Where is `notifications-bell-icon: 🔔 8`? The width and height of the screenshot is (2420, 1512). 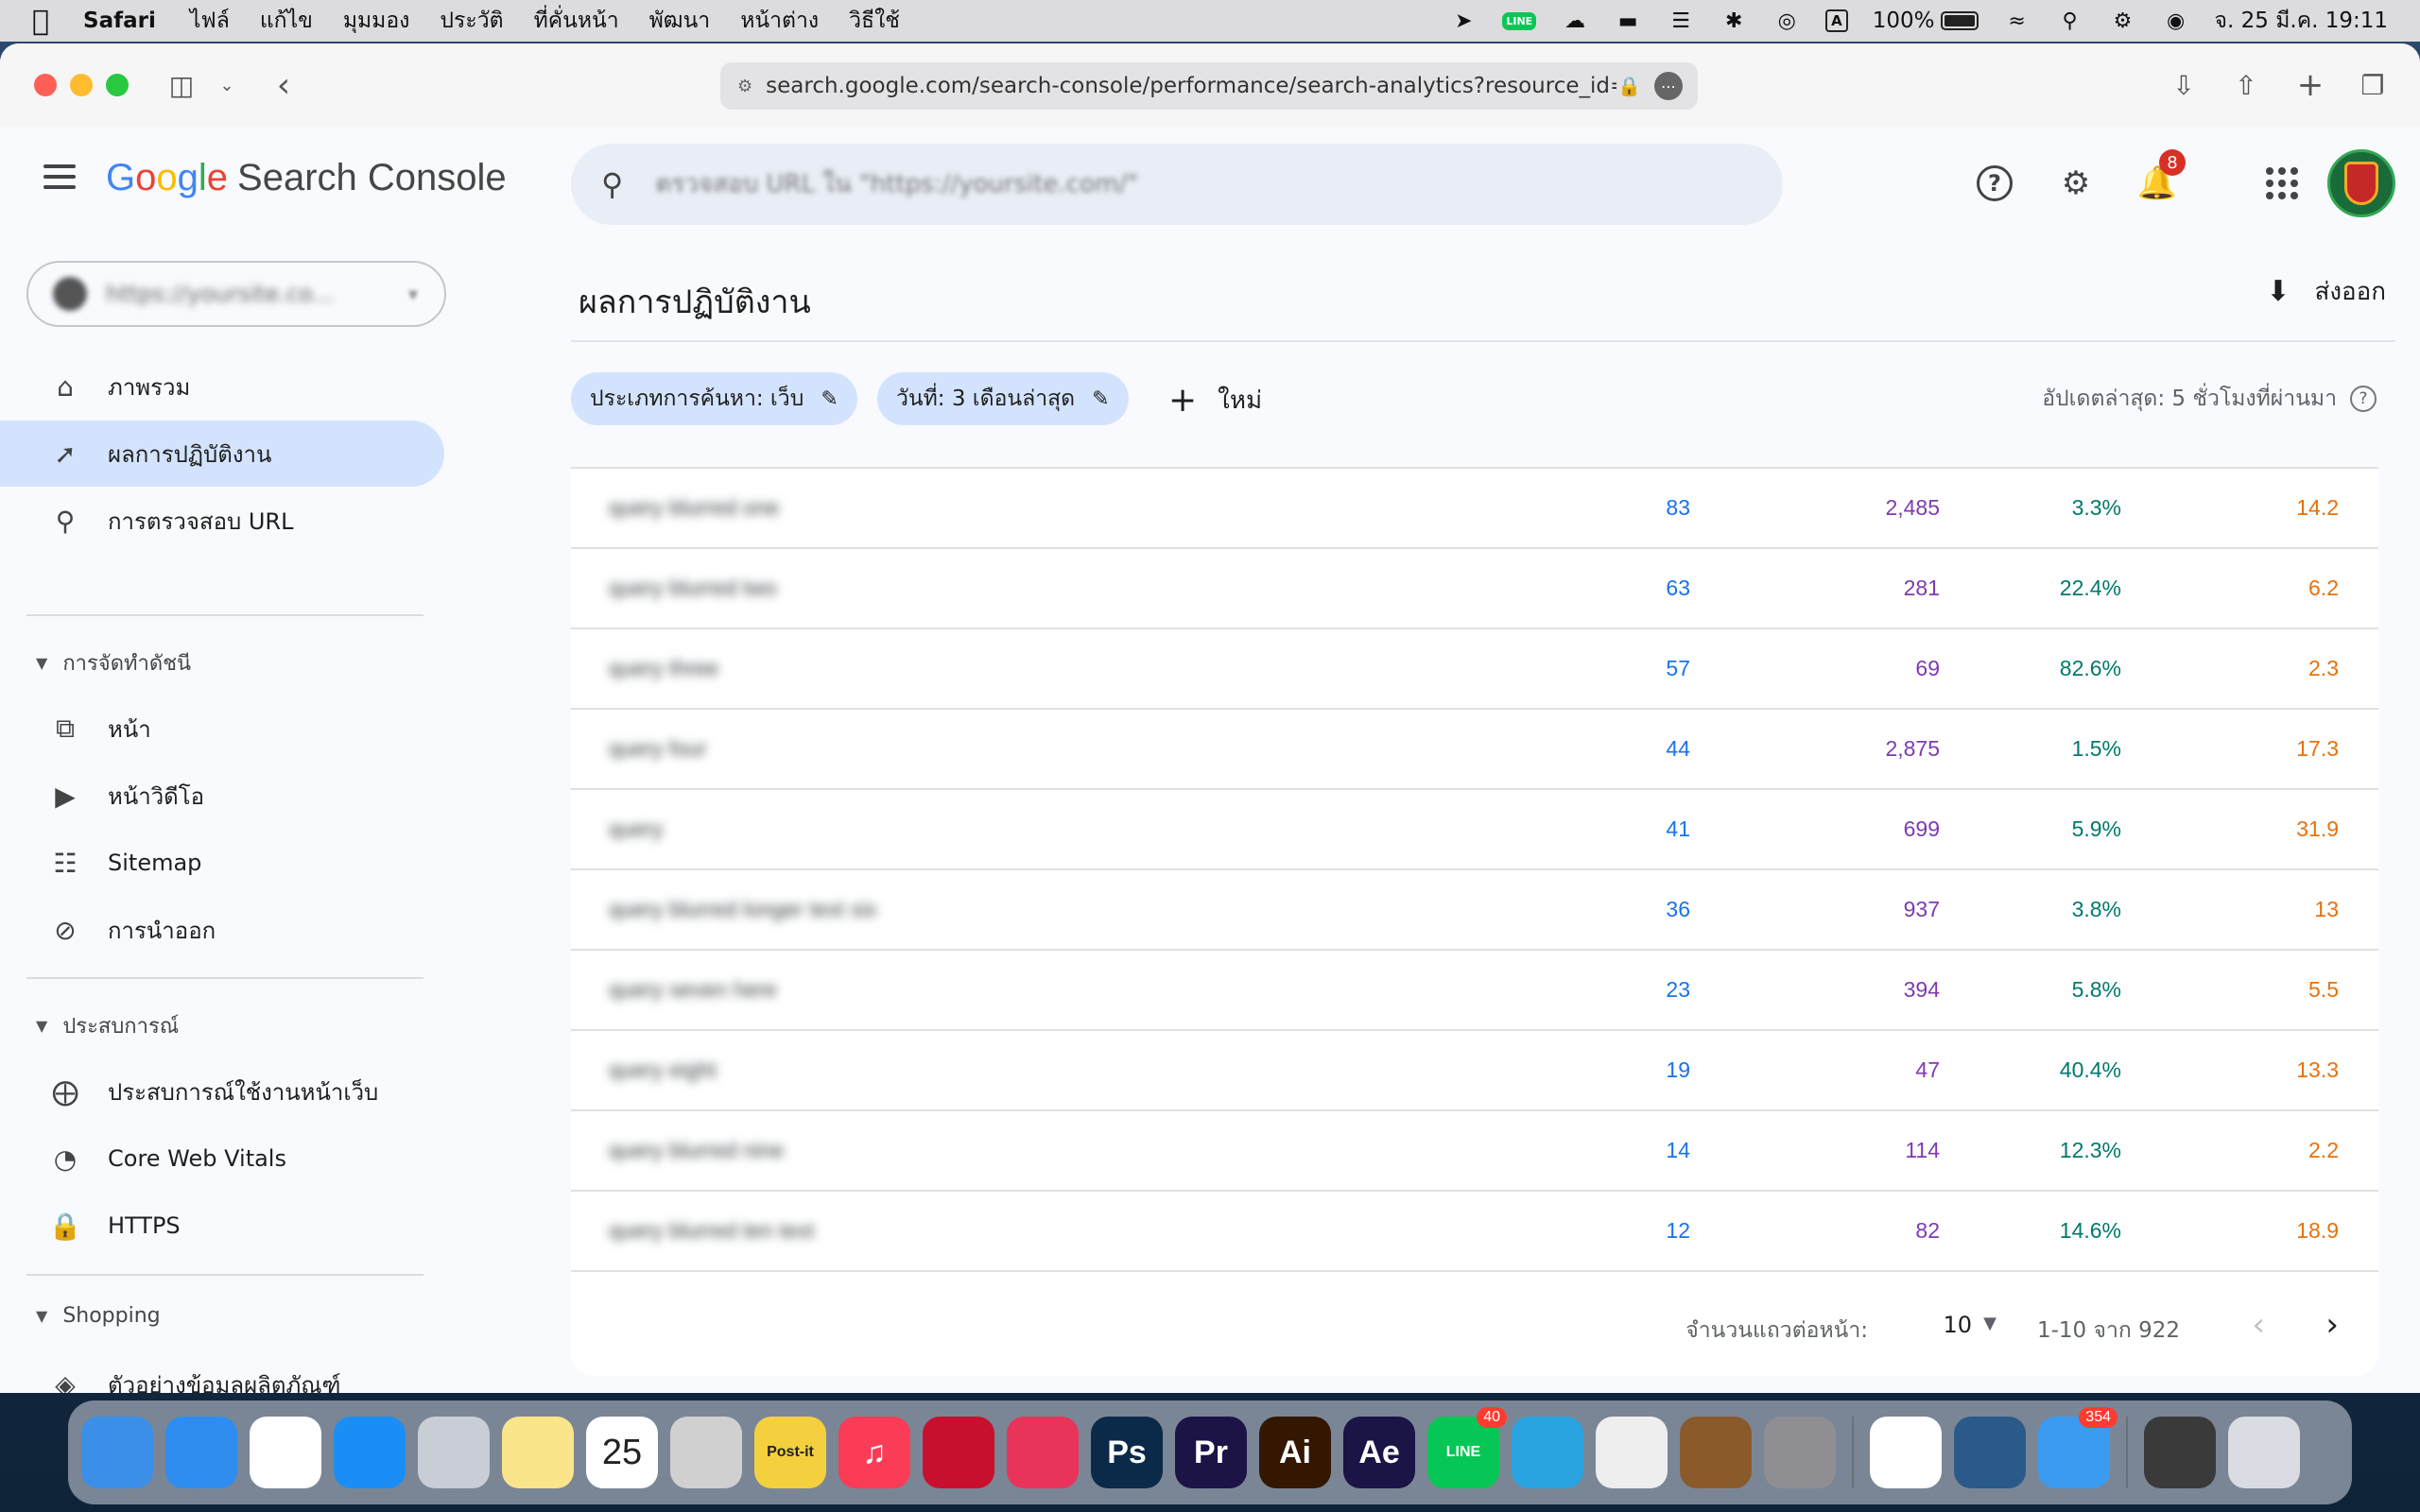
notifications-bell-icon: 🔔 8 is located at coordinates (2161, 176).